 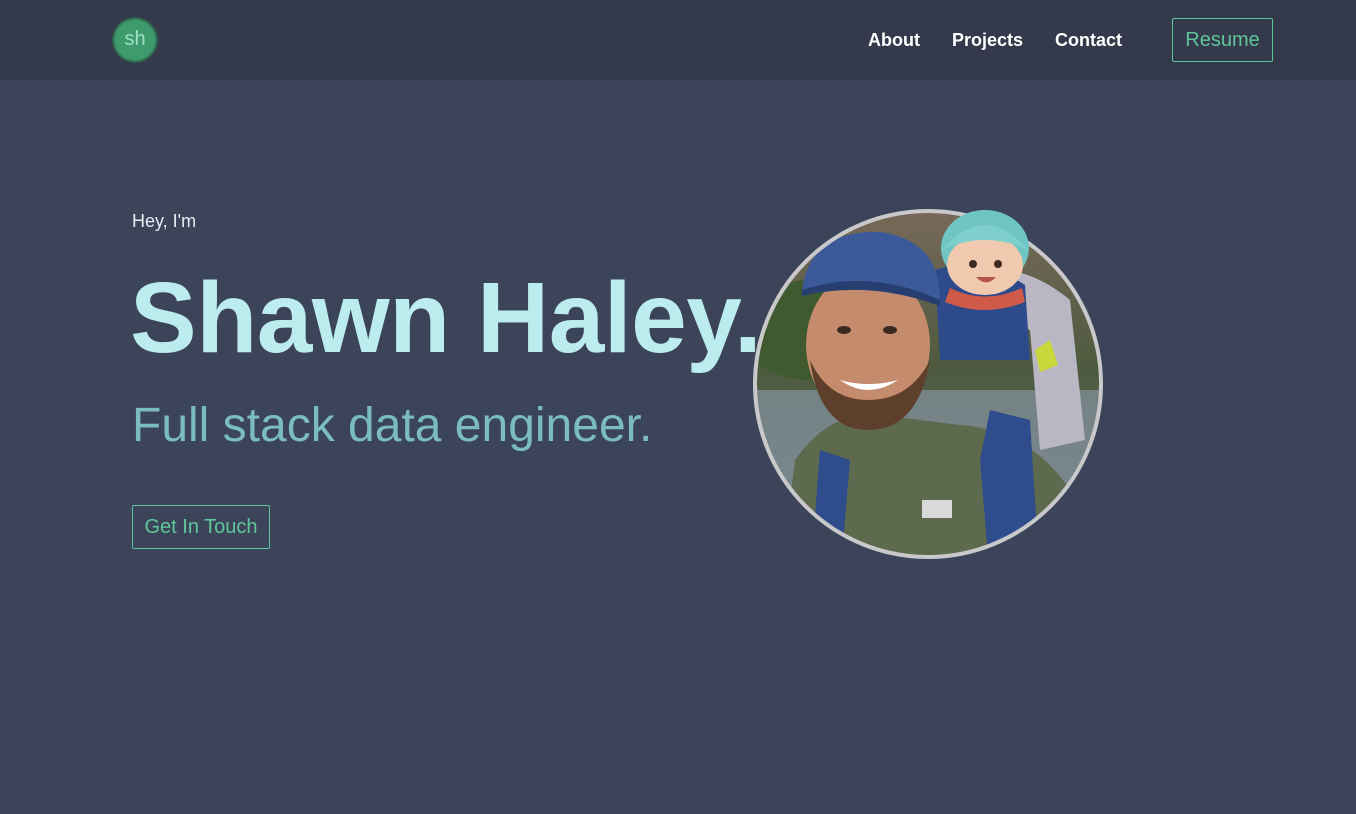 What do you see at coordinates (678, 40) in the screenshot?
I see `navbar: sh About Projects Contact Resume` at bounding box center [678, 40].